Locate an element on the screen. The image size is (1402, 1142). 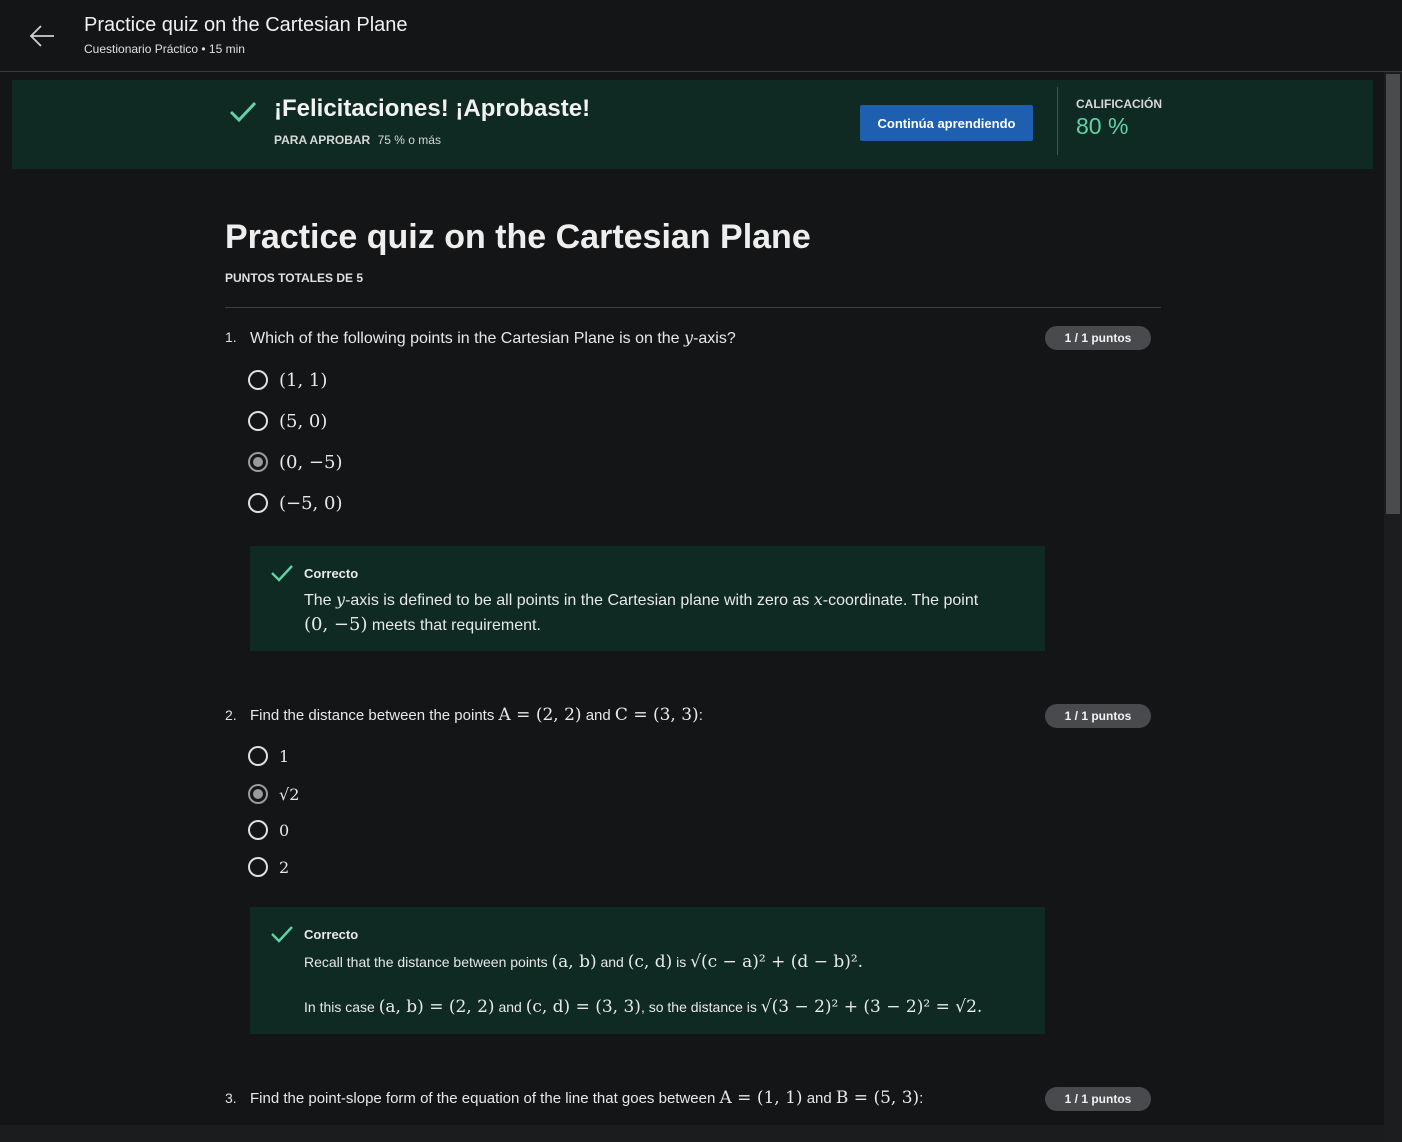
answer-option: 2 is located at coordinates (268, 867).